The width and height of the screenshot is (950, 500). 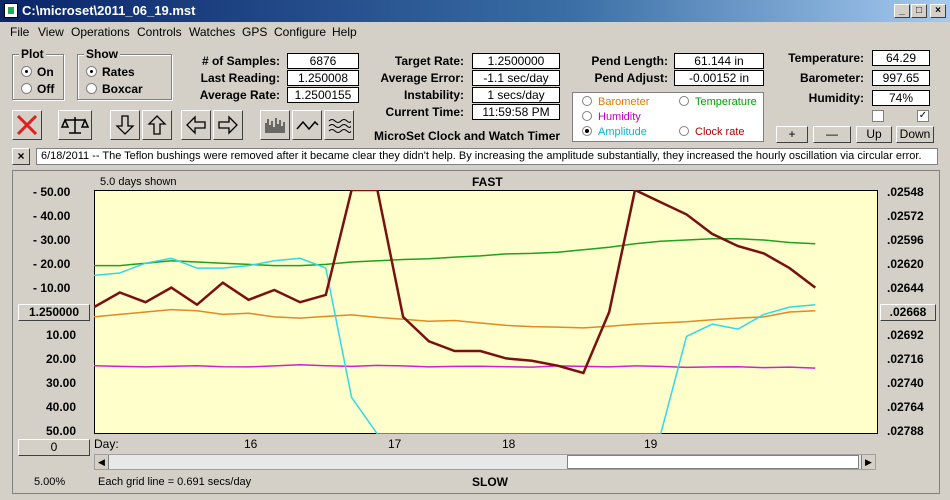 What do you see at coordinates (196, 125) in the screenshot?
I see `arrow-left-button` at bounding box center [196, 125].